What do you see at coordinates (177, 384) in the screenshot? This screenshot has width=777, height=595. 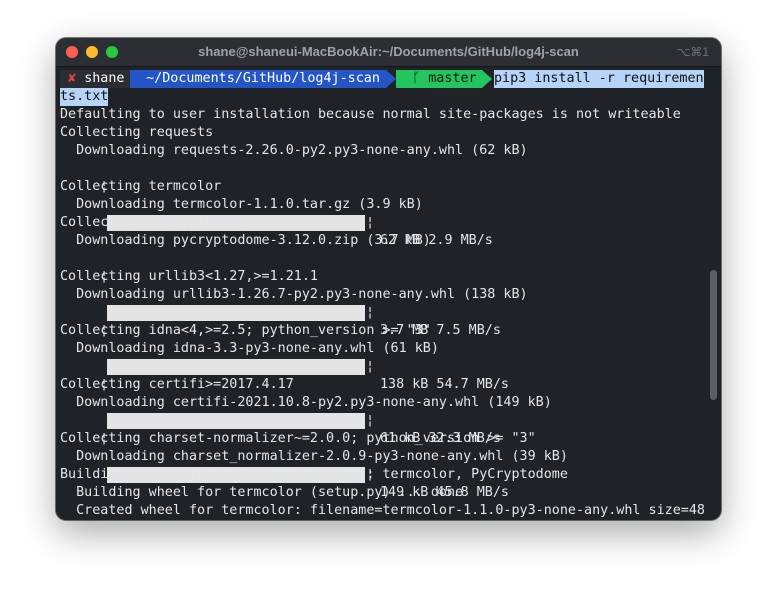 I see `output-line: Collecting certifi>=2017.4.17` at bounding box center [177, 384].